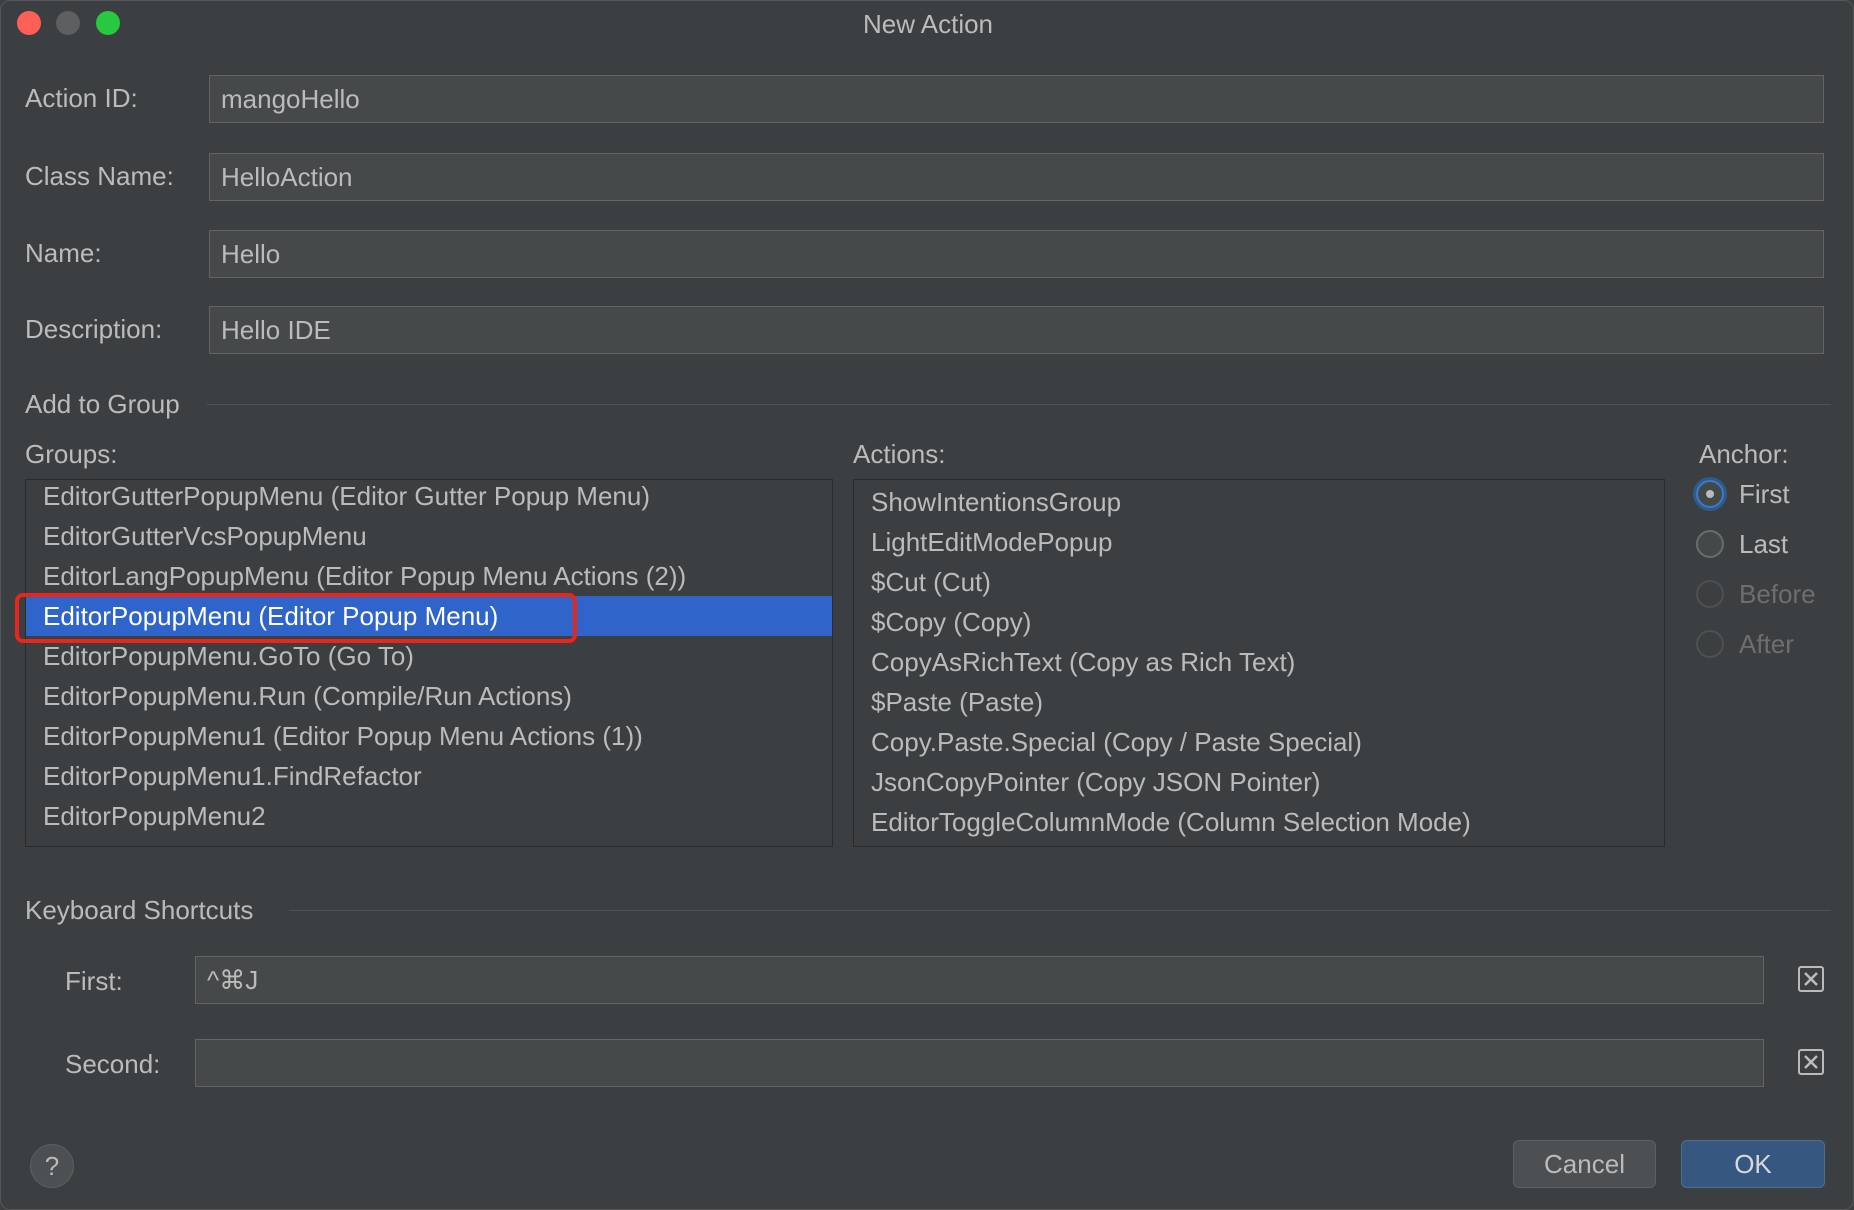 This screenshot has width=1854, height=1210. I want to click on clear-first-shortcut-icon, so click(1811, 979).